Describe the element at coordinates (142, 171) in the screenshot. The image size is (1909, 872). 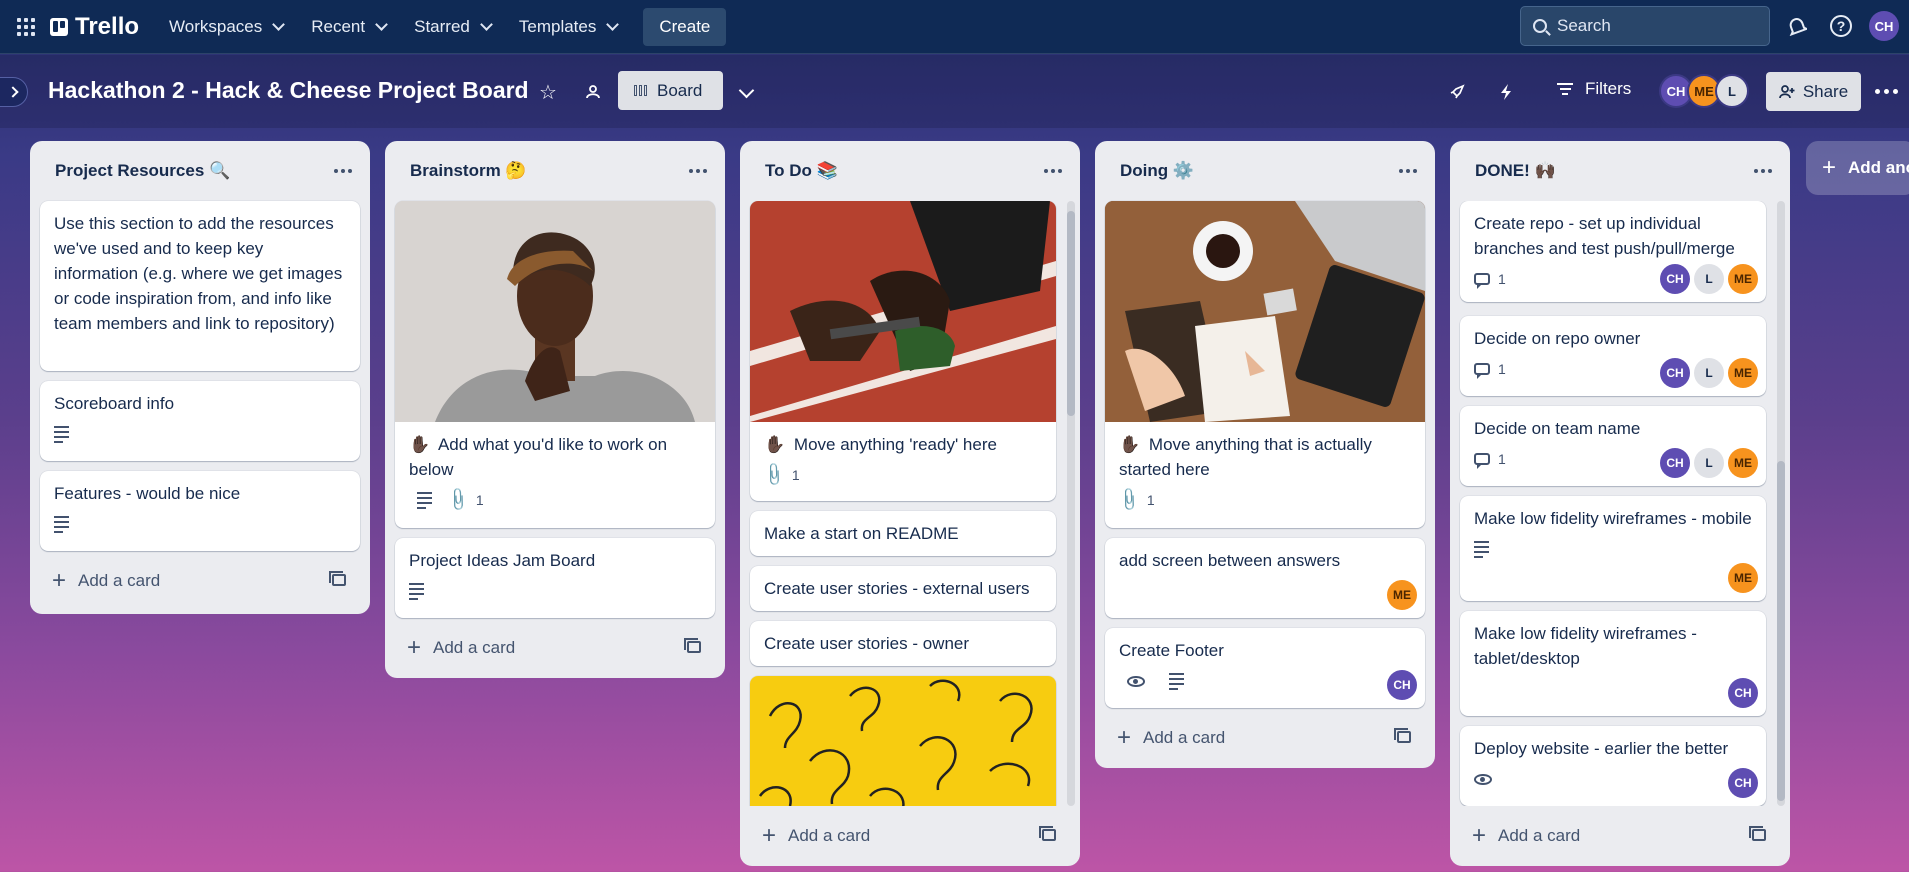
I see `list-title: Project Resources 🔍` at that location.